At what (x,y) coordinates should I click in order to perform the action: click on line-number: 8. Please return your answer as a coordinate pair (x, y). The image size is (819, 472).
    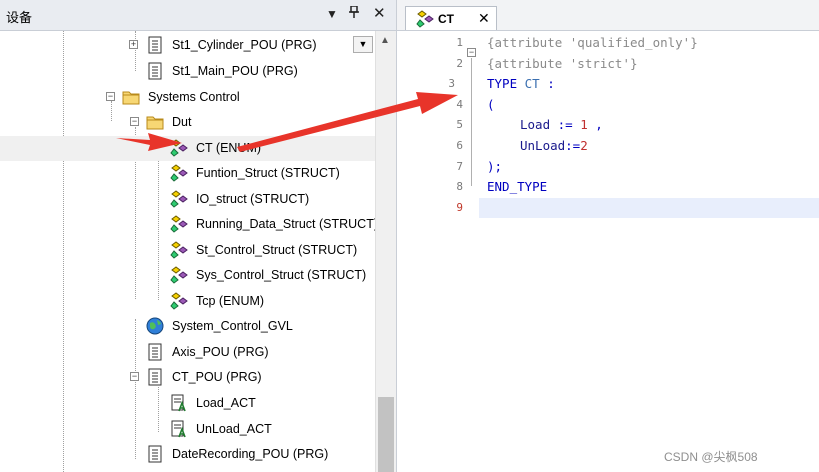
    Looking at the image, I should click on (459, 186).